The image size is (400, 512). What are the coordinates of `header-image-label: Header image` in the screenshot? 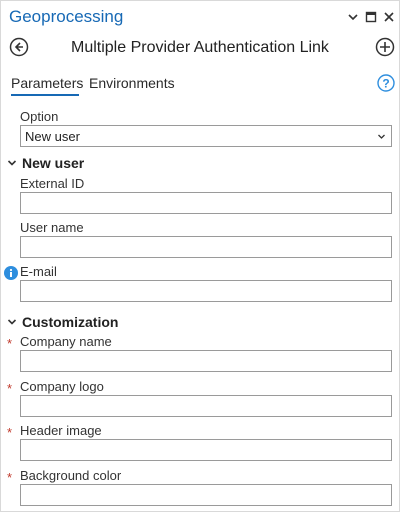 It's located at (61, 430).